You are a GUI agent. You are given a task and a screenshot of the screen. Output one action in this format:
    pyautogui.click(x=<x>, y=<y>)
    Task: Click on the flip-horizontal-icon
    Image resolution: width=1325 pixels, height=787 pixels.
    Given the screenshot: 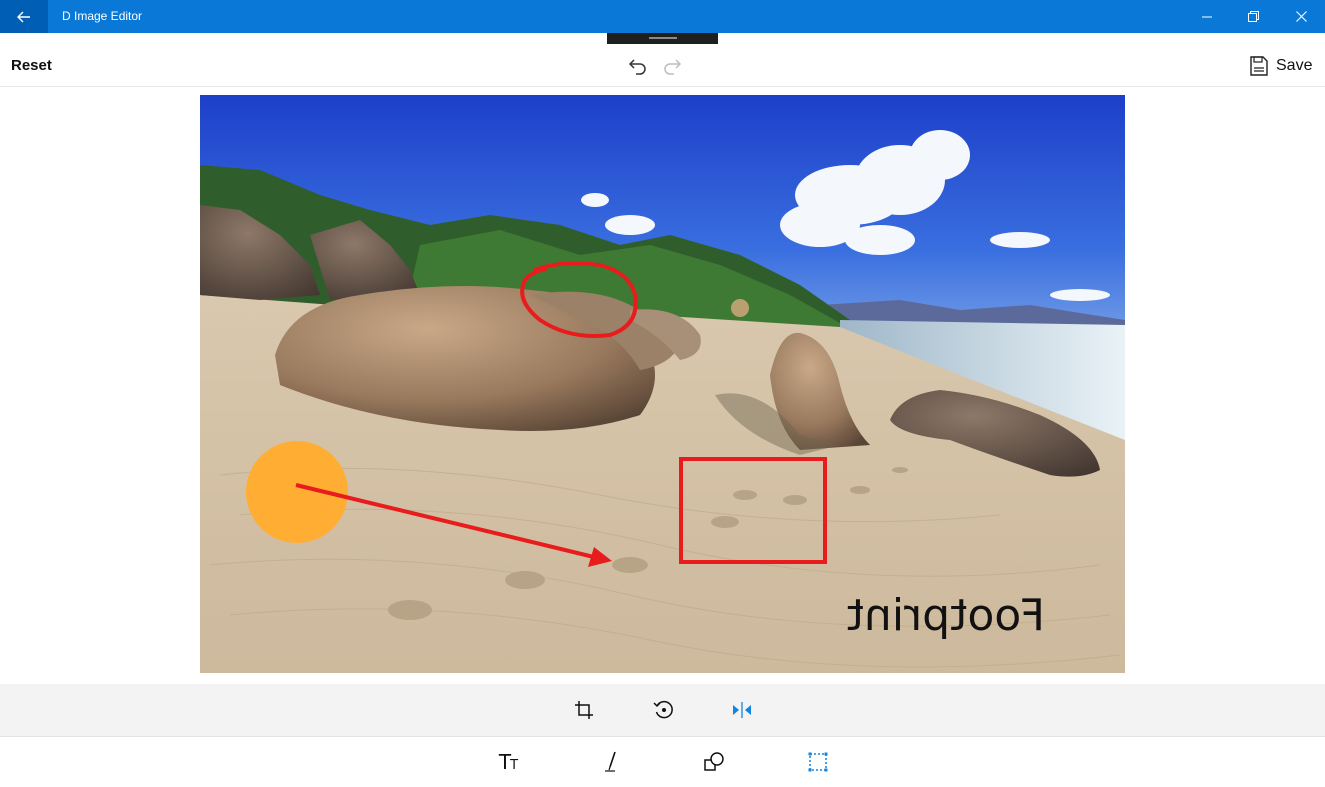 What is the action you would take?
    pyautogui.click(x=742, y=710)
    